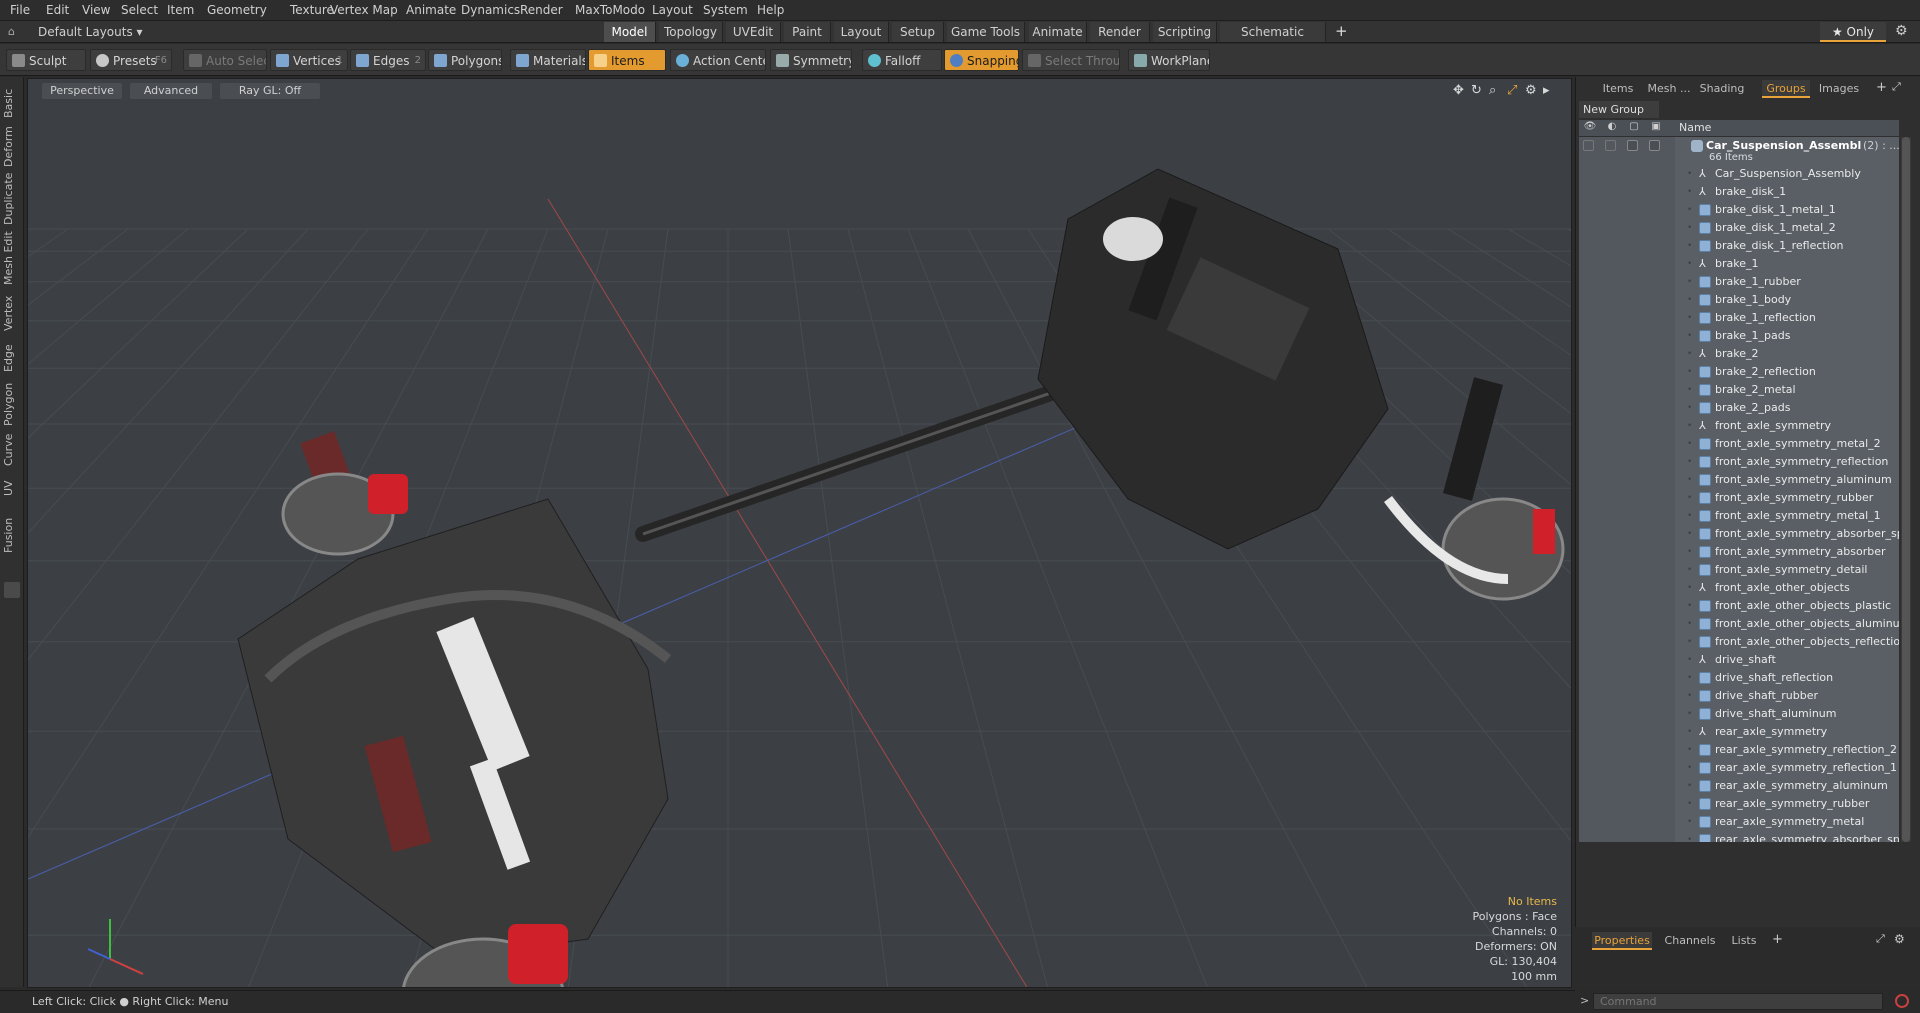 The height and width of the screenshot is (1013, 1920). I want to click on layout-tab-schematic-fusion: Schematic Fusion, so click(1273, 40).